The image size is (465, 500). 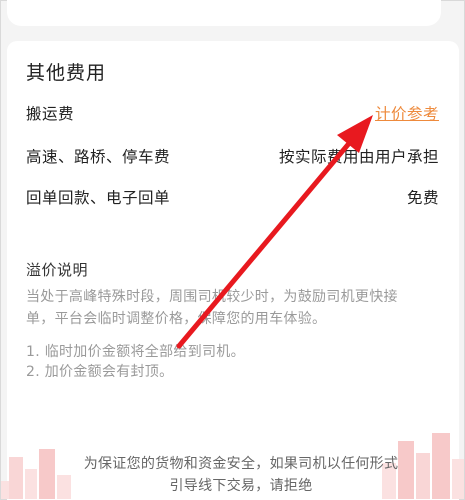 I want to click on surcharge-item-1: 1. 临时加价金额将全部给到司机。, so click(x=135, y=352).